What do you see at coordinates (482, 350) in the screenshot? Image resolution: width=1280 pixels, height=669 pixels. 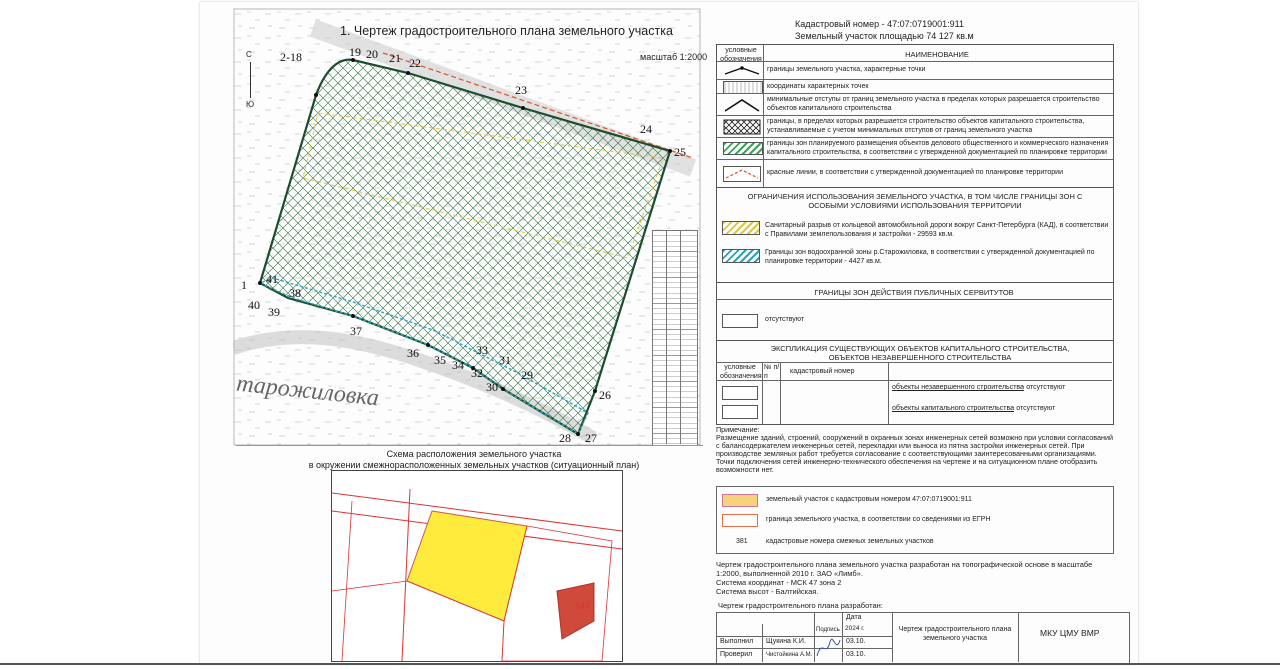 I see `point-label: 33` at bounding box center [482, 350].